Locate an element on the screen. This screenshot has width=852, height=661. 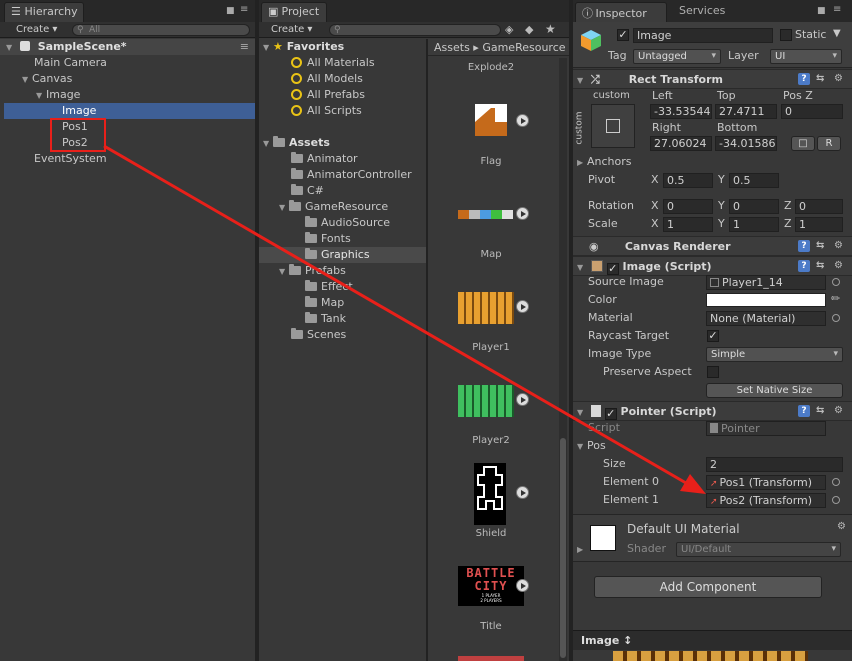
static-dropdown-icon: ▼ is located at coordinates (837, 33).